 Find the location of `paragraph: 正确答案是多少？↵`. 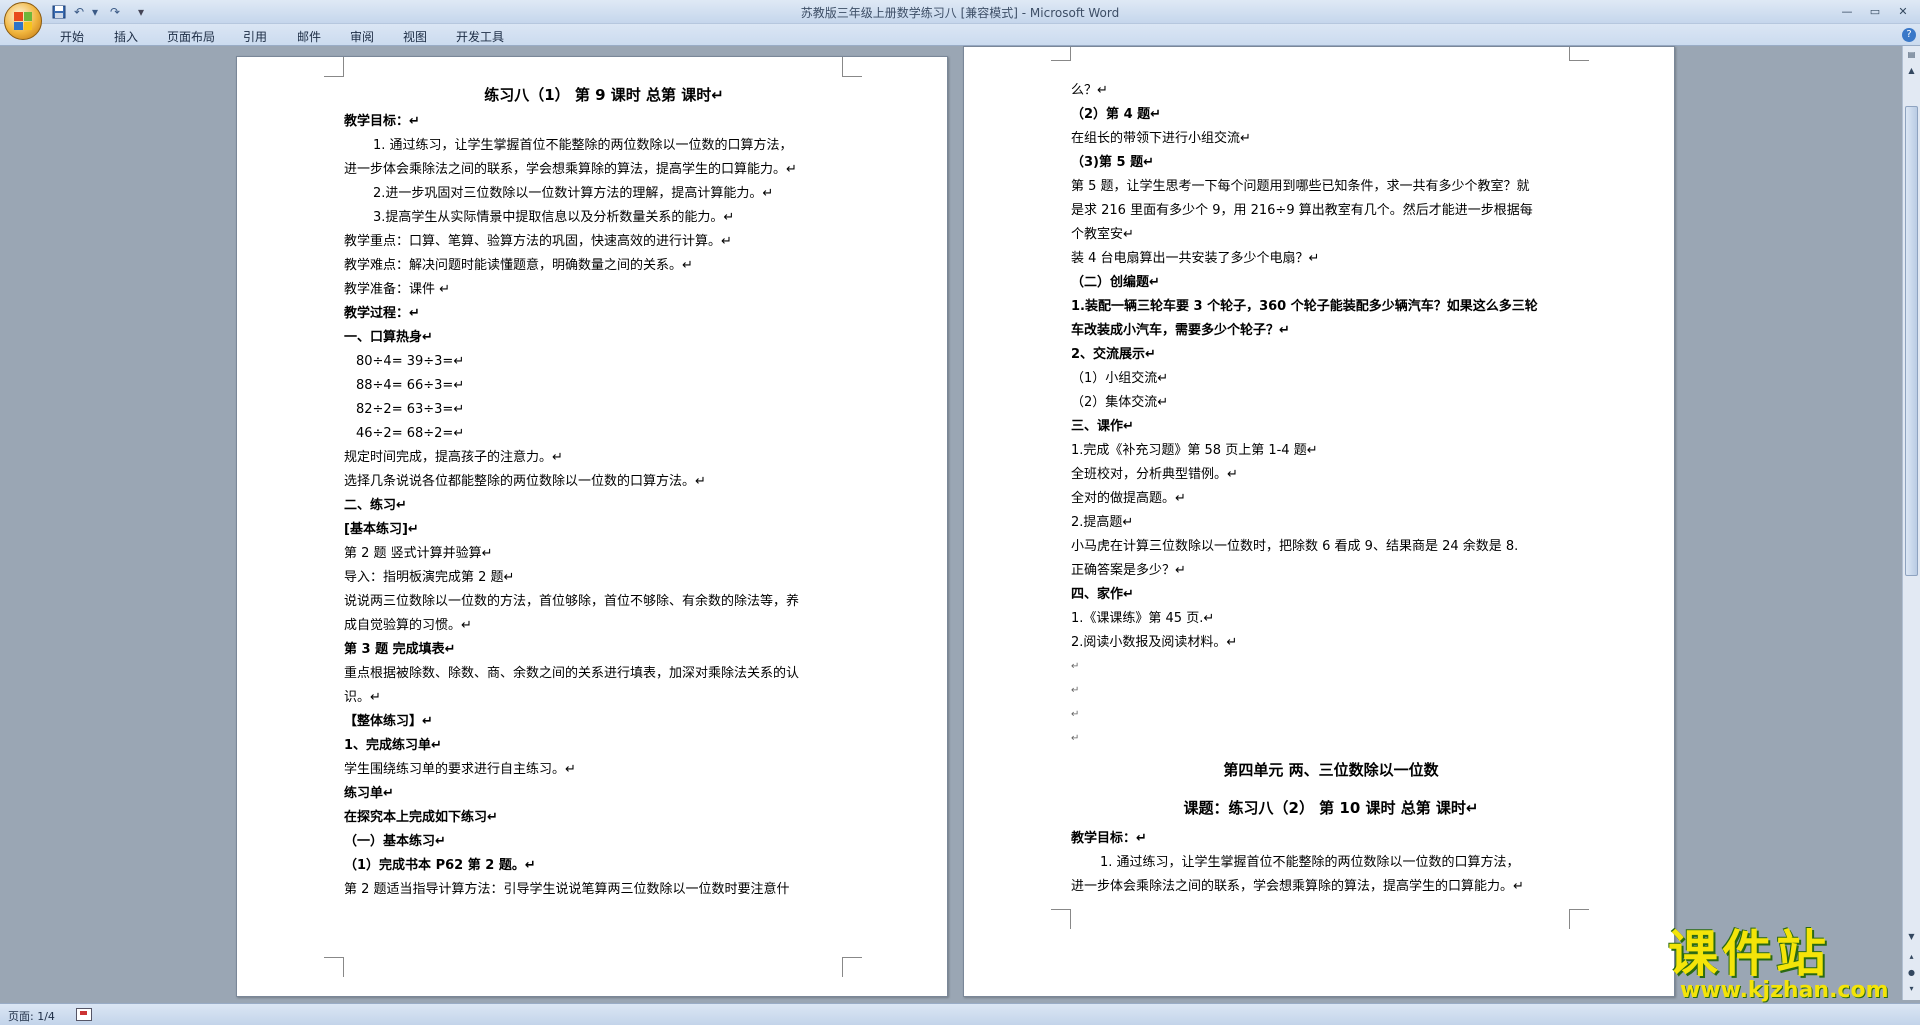

paragraph: 正确答案是多少？↵ is located at coordinates (1128, 570).